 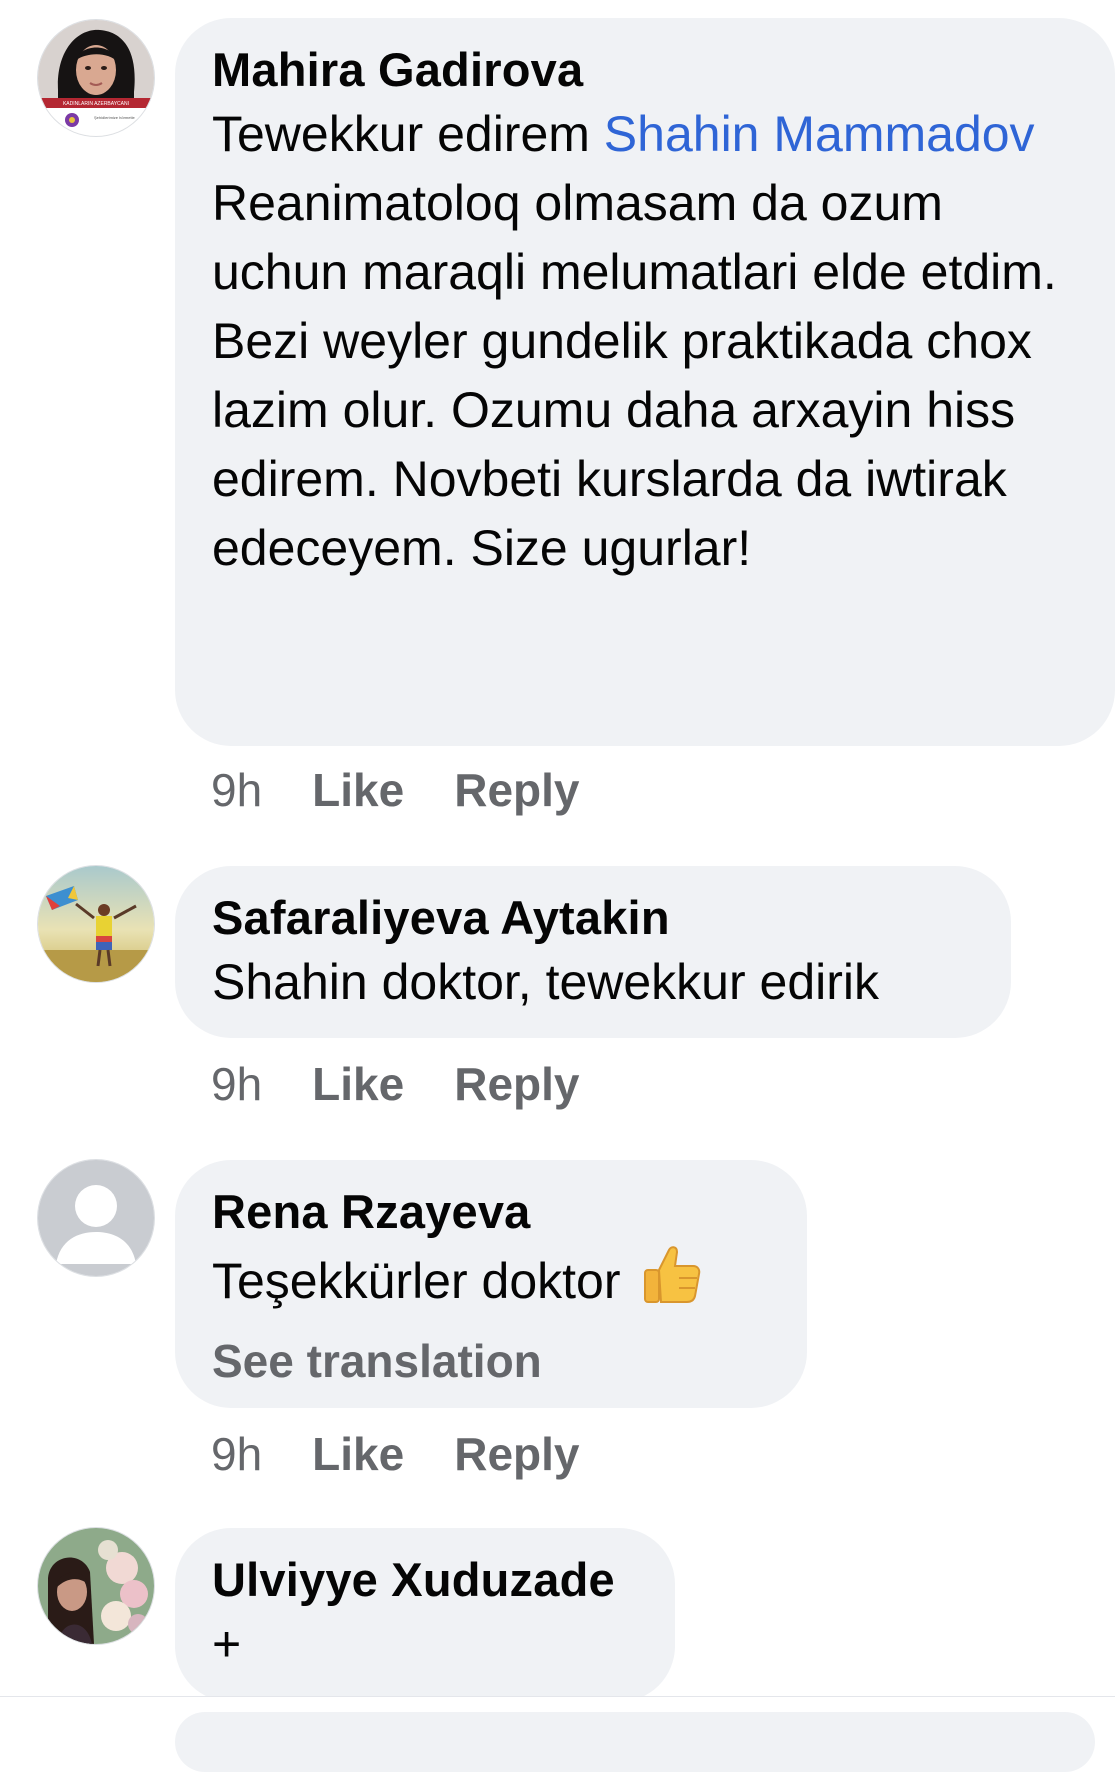 What do you see at coordinates (227, 1644) in the screenshot?
I see `comment-text: +` at bounding box center [227, 1644].